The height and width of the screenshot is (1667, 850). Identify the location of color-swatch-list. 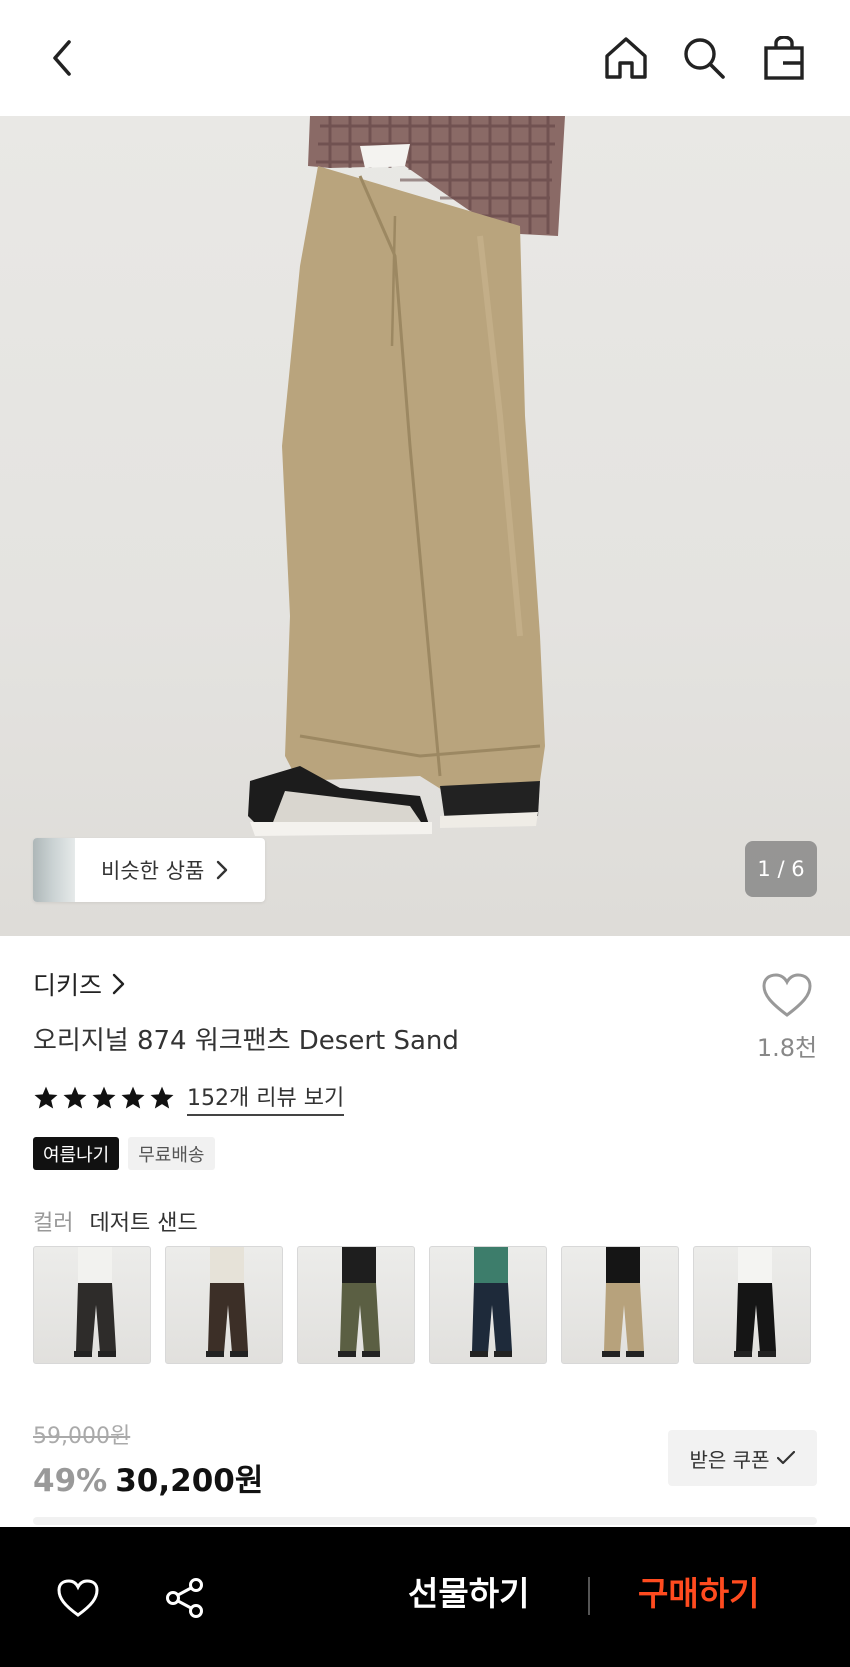
(422, 1305).